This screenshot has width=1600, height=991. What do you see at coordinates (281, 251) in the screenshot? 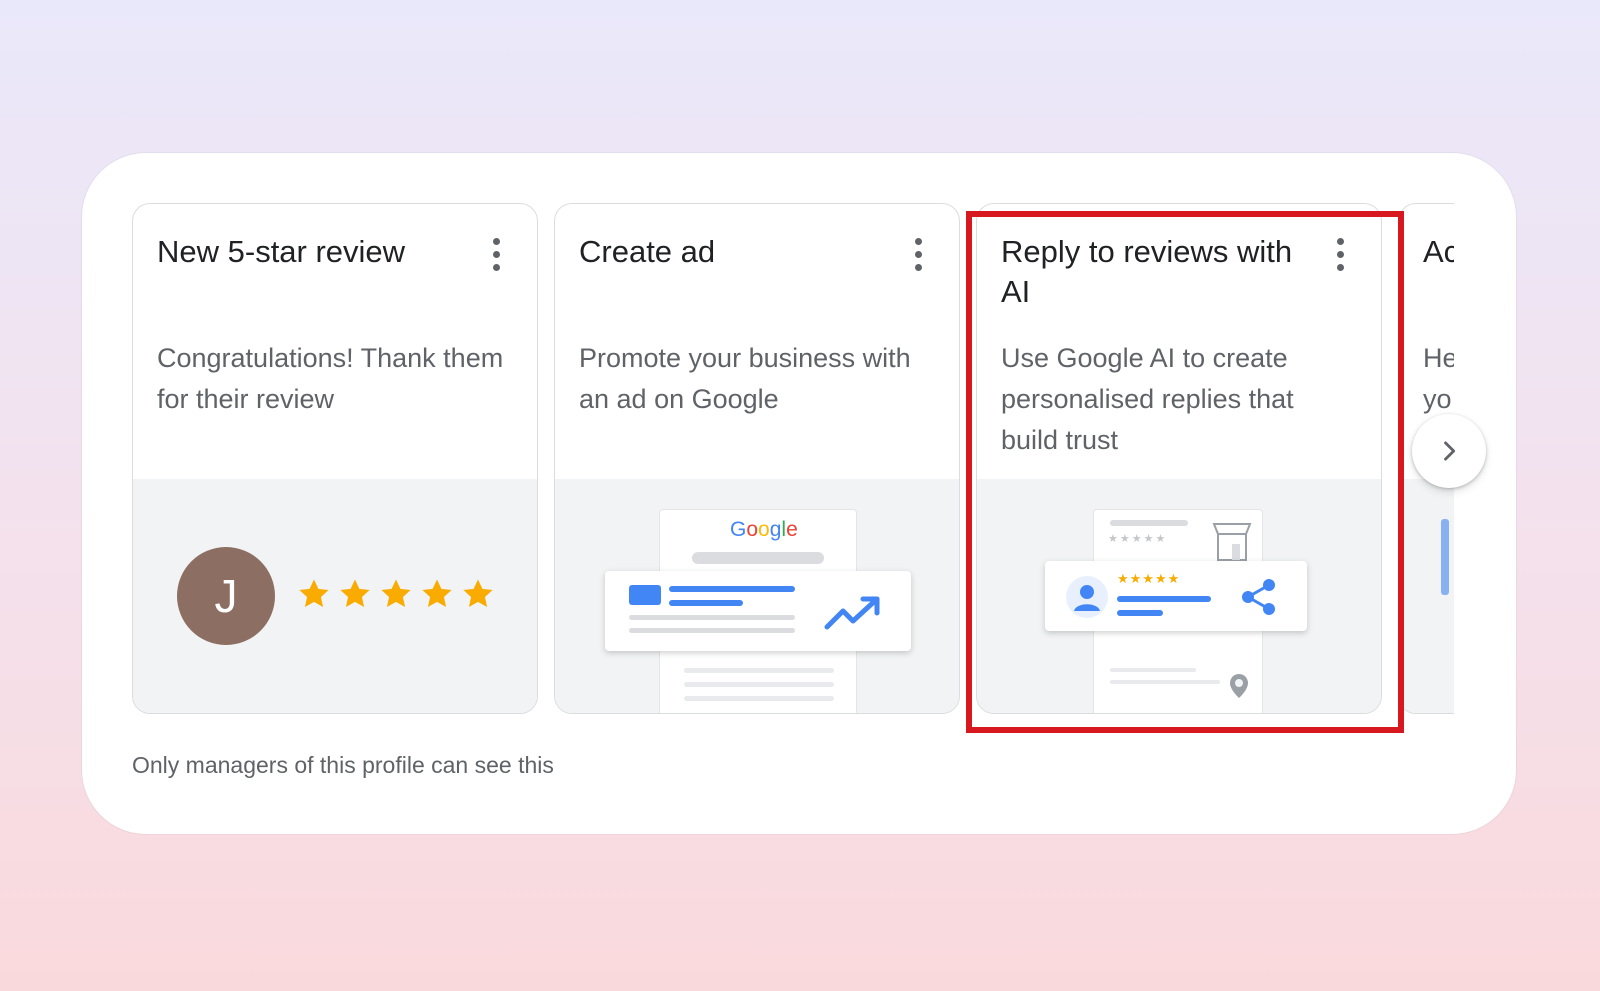
I see `card-title: New 5-star review` at bounding box center [281, 251].